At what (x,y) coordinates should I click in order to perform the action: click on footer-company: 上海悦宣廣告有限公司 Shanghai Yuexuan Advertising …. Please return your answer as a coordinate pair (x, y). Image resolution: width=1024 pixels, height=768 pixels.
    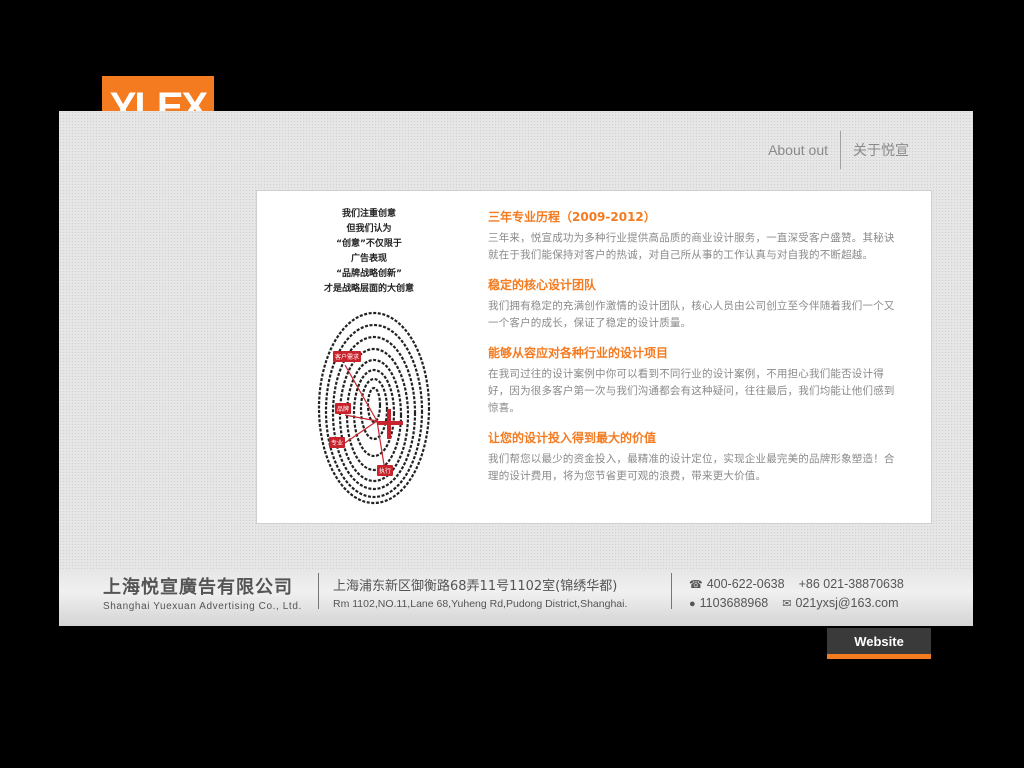
    Looking at the image, I should click on (202, 592).